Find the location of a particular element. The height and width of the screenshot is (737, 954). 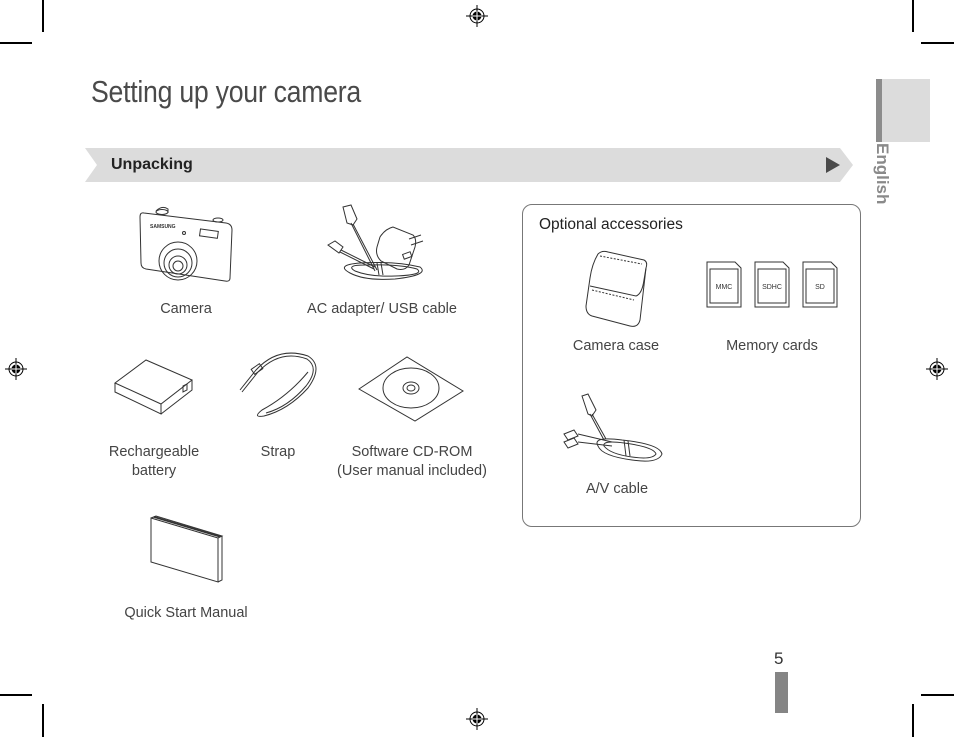

battery-icon is located at coordinates (153, 387).